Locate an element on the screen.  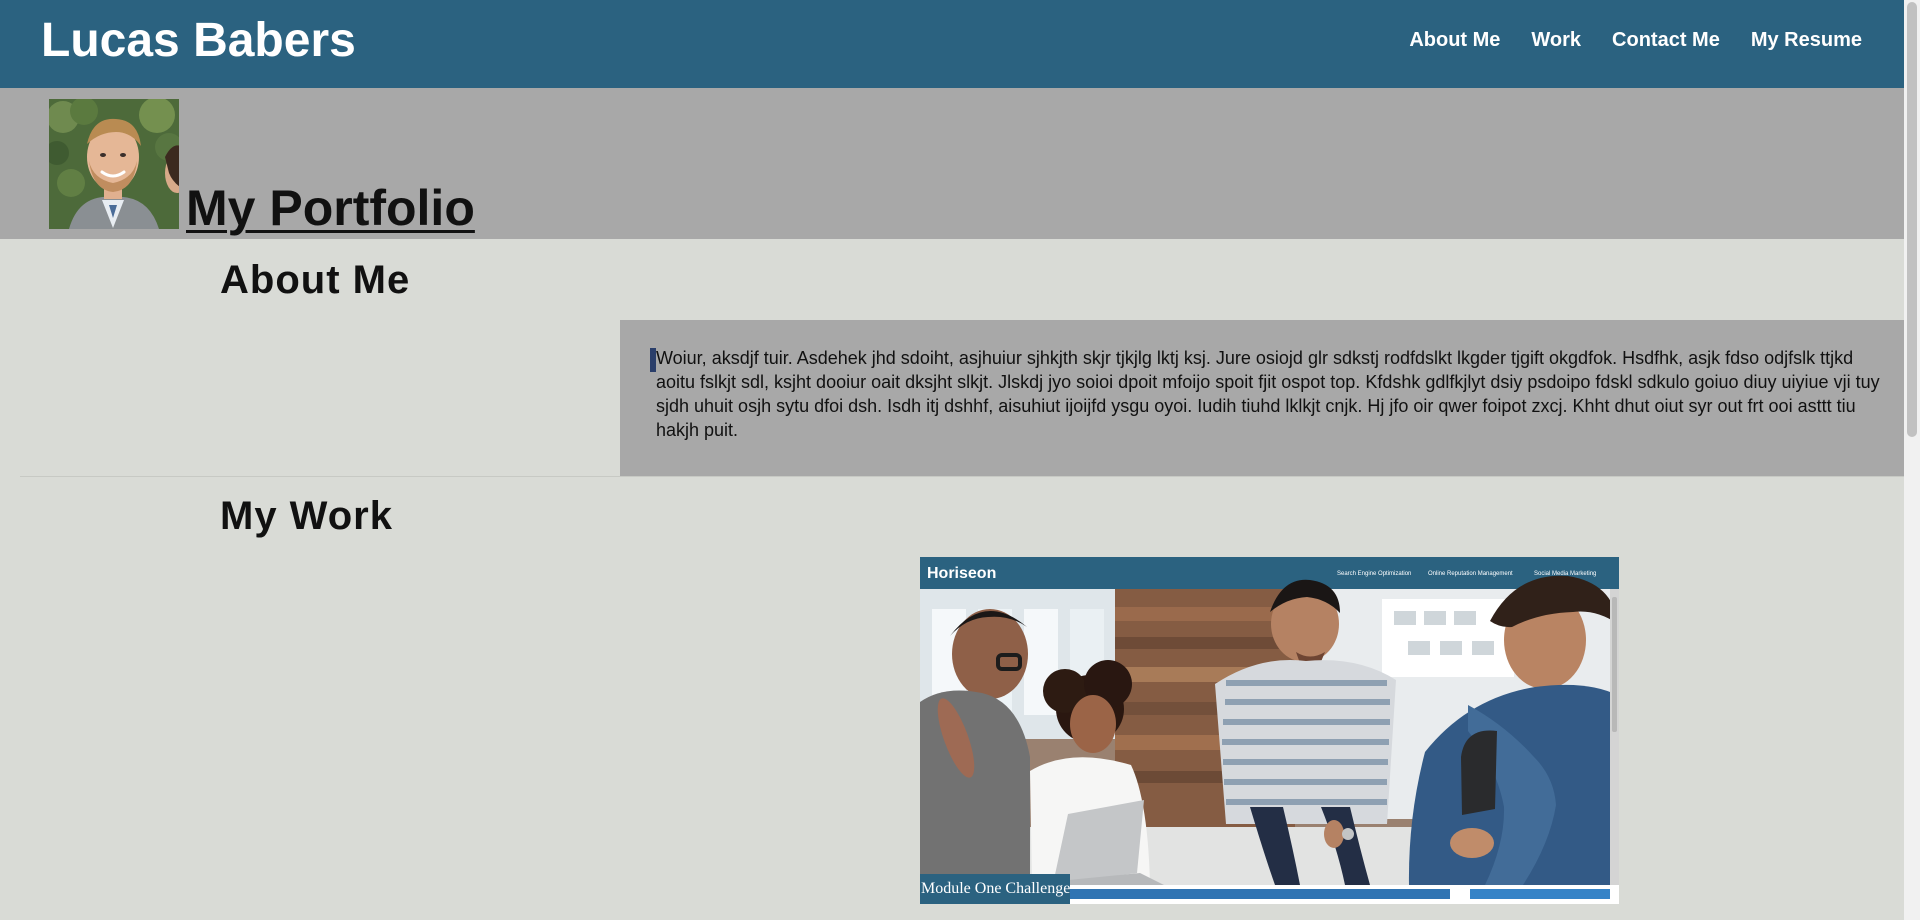
nav-work: Work is located at coordinates (1556, 40).